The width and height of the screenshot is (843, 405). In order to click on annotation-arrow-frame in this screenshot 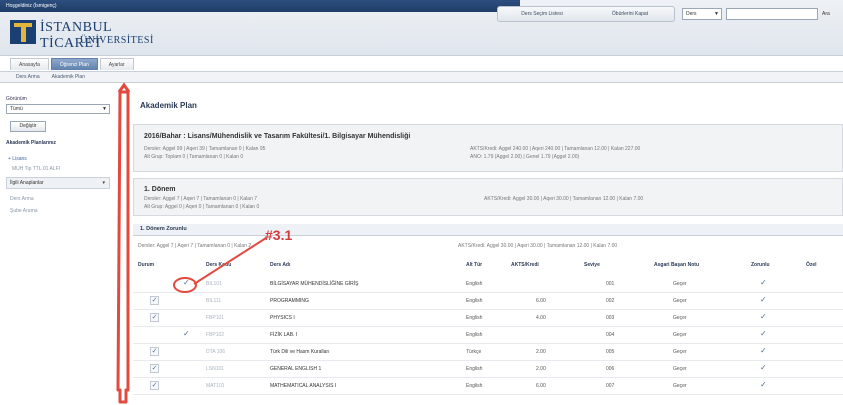, I will do `click(123, 247)`.